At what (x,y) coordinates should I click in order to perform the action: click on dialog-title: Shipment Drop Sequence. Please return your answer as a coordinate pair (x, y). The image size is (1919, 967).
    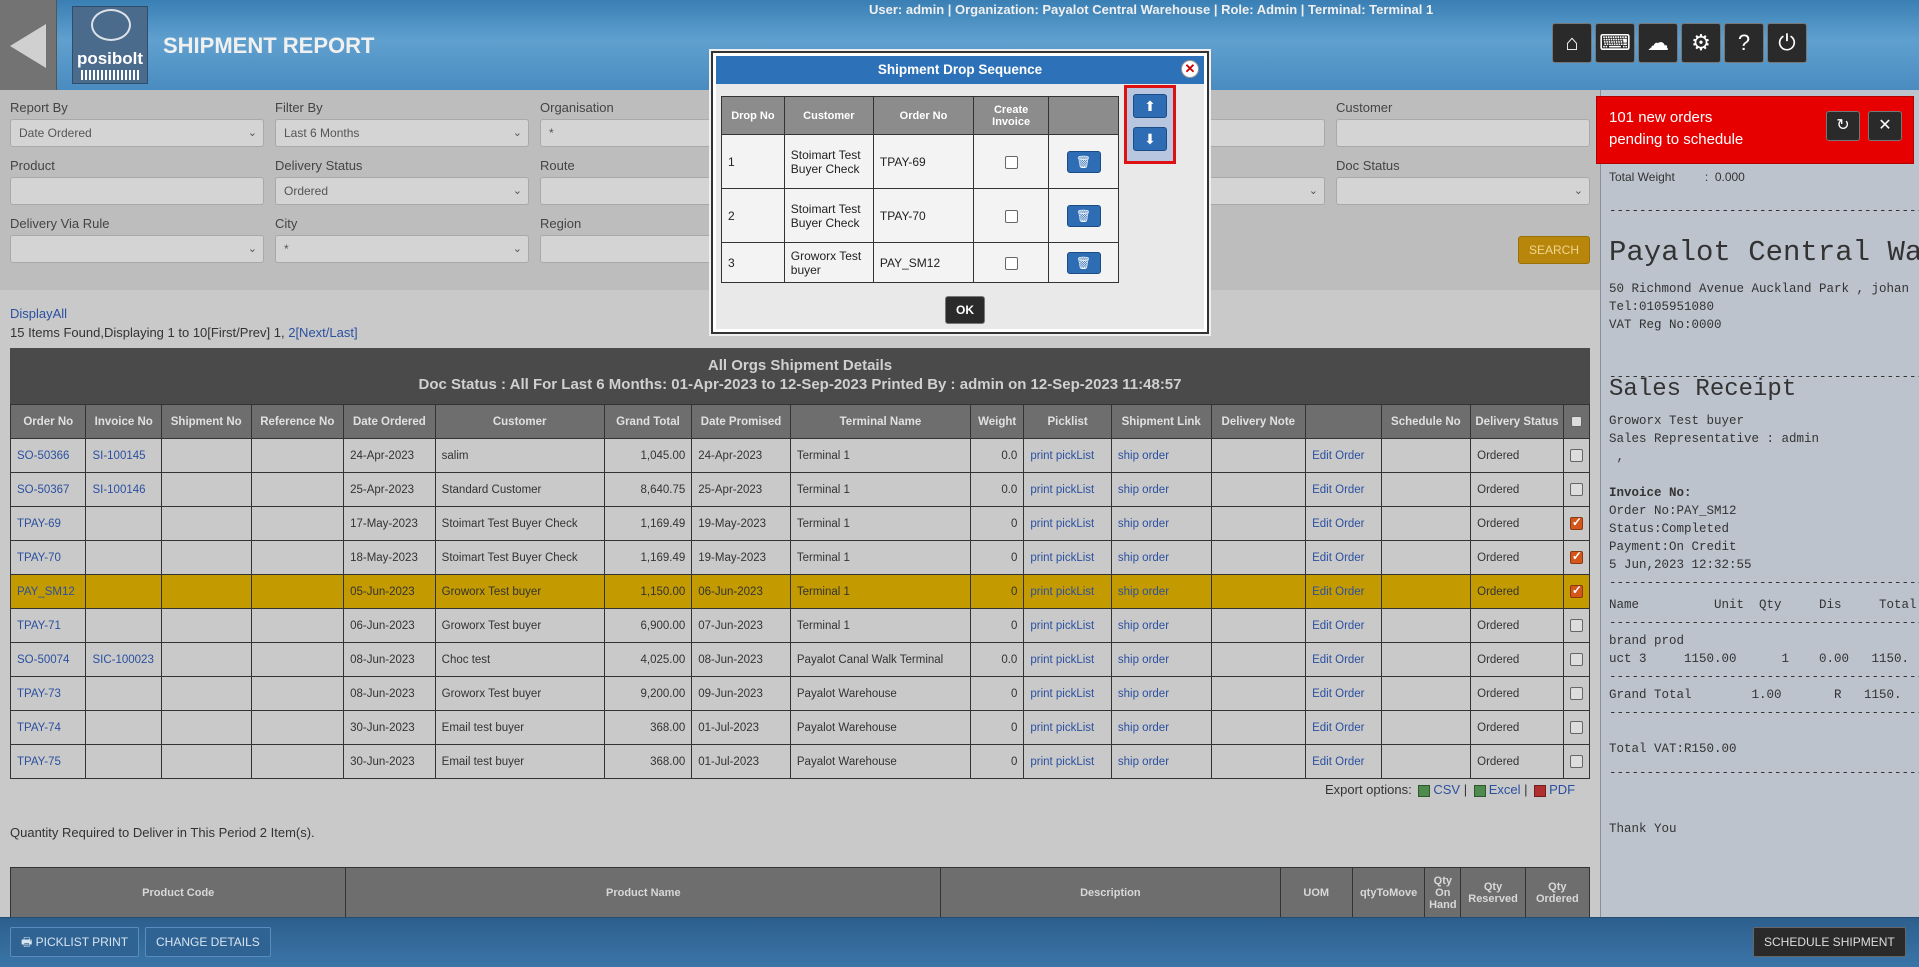
    Looking at the image, I should click on (960, 70).